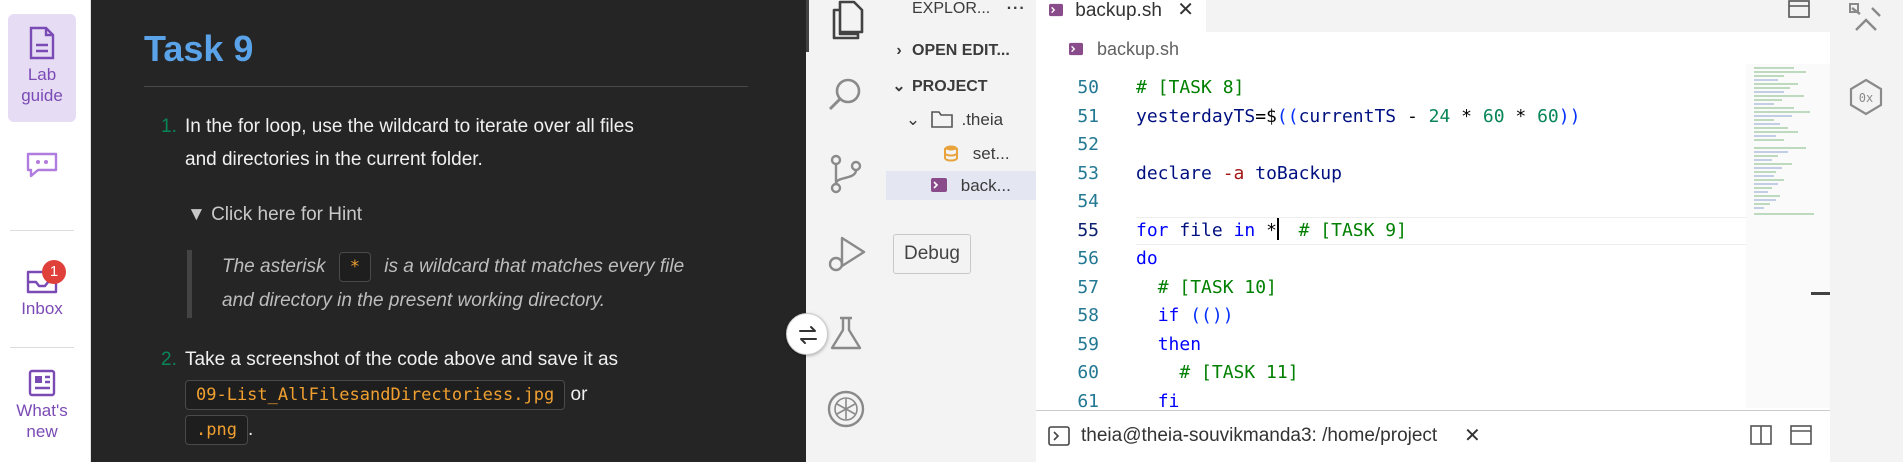  Describe the element at coordinates (1548, 116) in the screenshot. I see `code-token: 60` at that location.